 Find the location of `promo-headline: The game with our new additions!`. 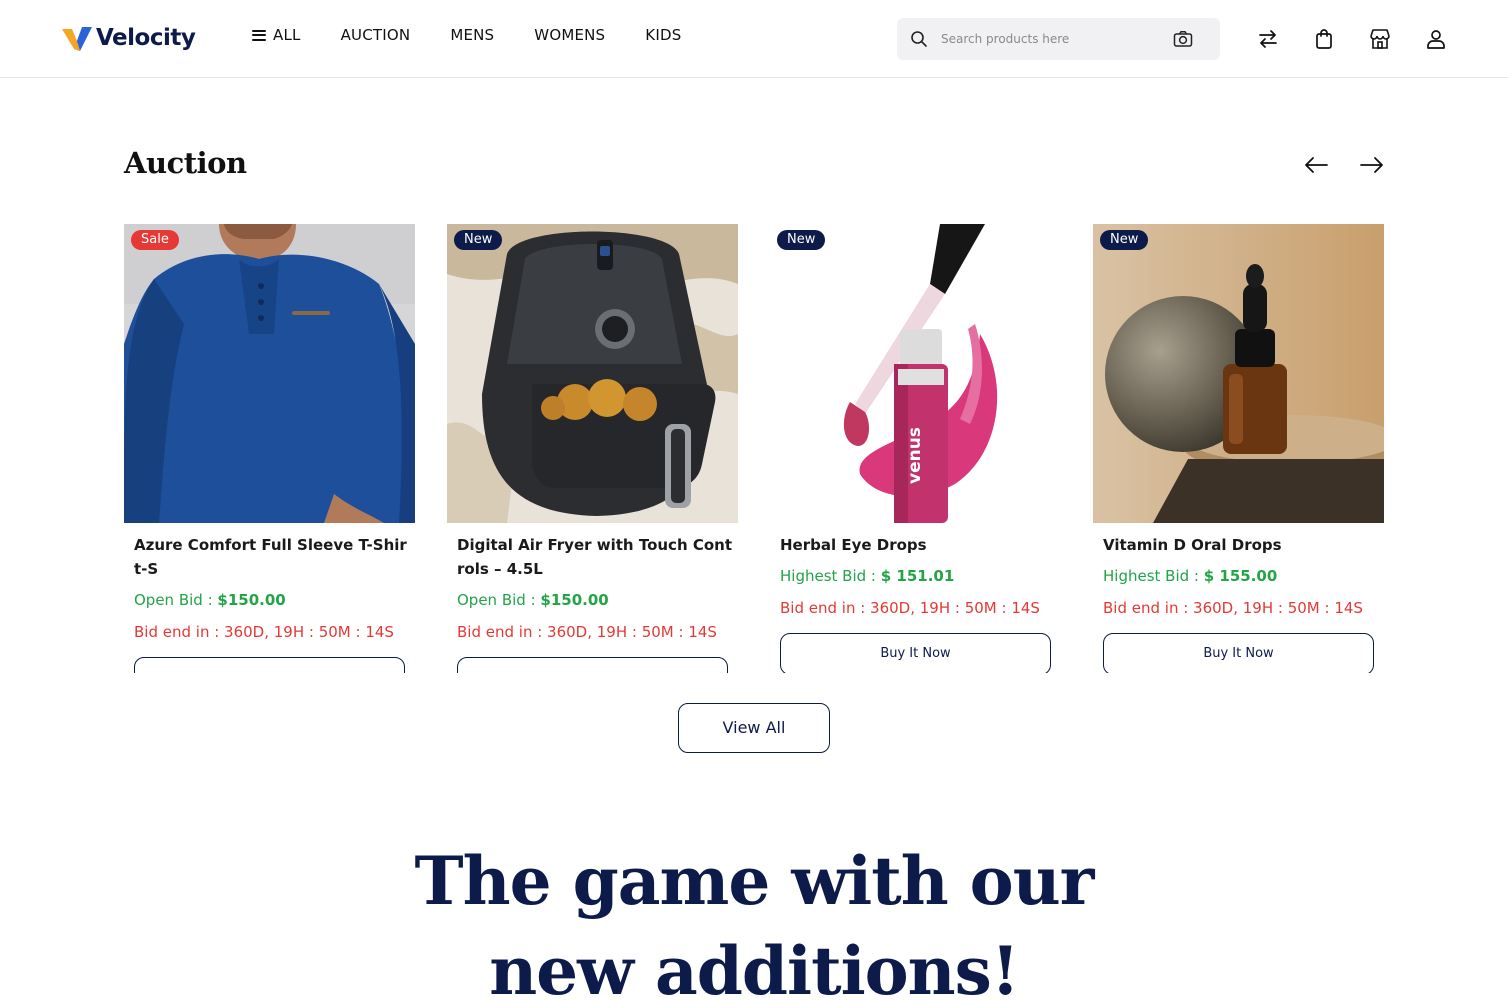

promo-headline: The game with our new additions! is located at coordinates (754, 918).